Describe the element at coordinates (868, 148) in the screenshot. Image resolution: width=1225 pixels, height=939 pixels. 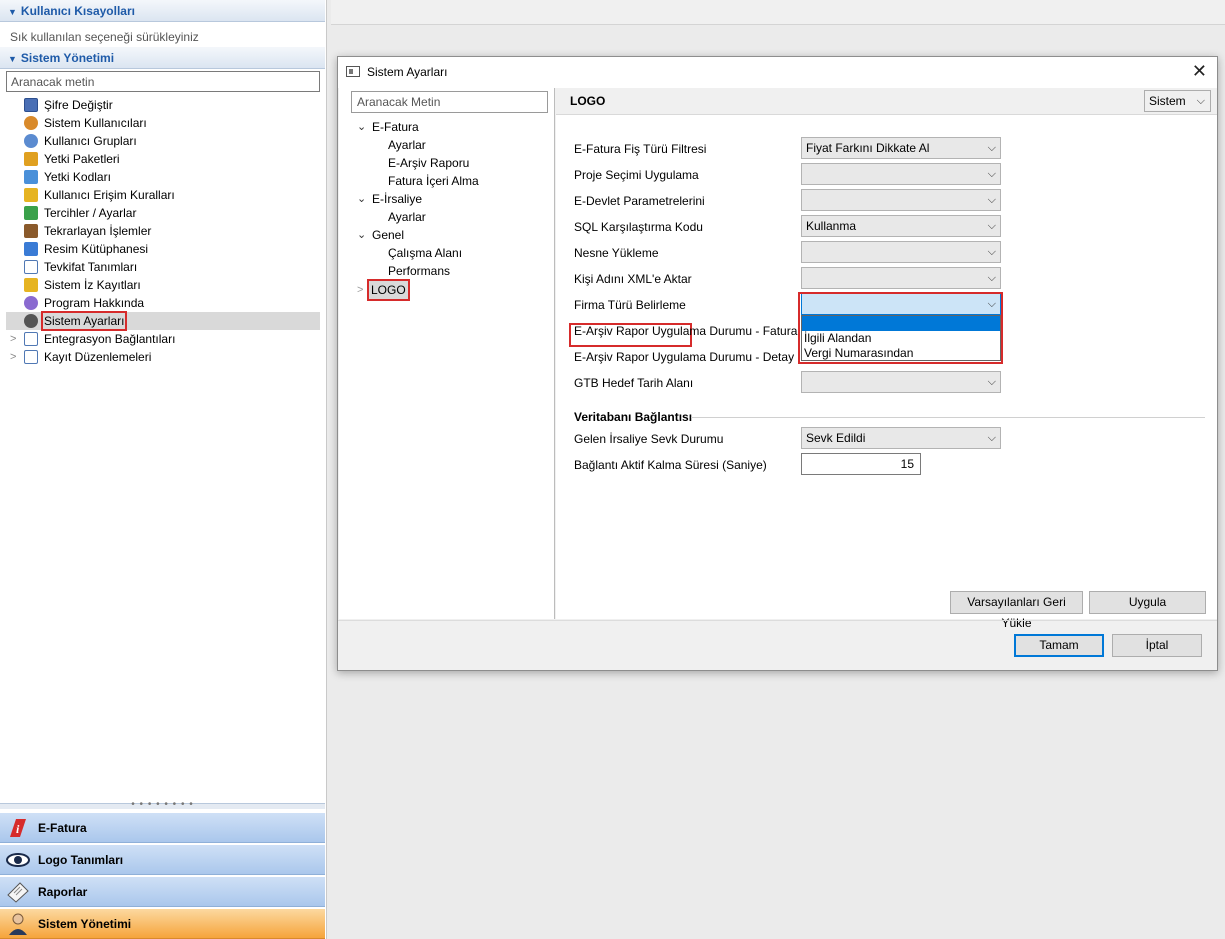
I see `select-value: Fiyat Farkını Dikkate Al` at that location.